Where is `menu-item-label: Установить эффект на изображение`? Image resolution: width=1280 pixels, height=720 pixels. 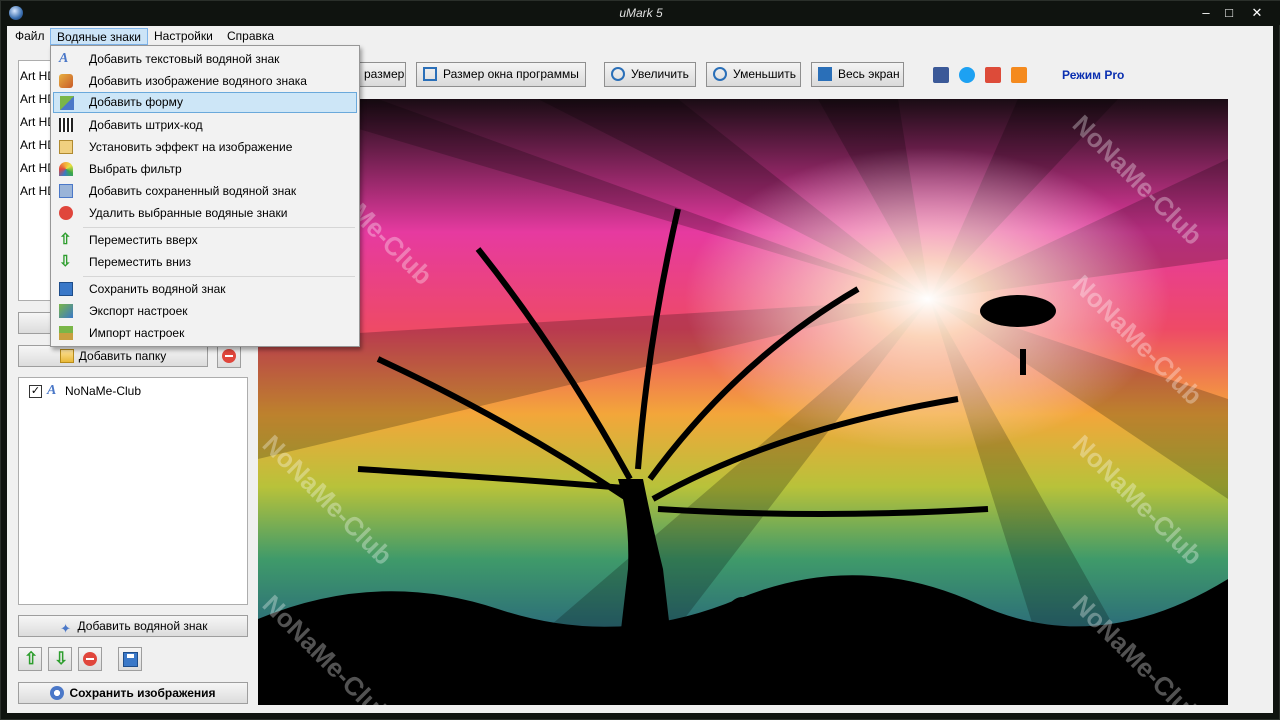 menu-item-label: Установить эффект на изображение is located at coordinates (191, 147).